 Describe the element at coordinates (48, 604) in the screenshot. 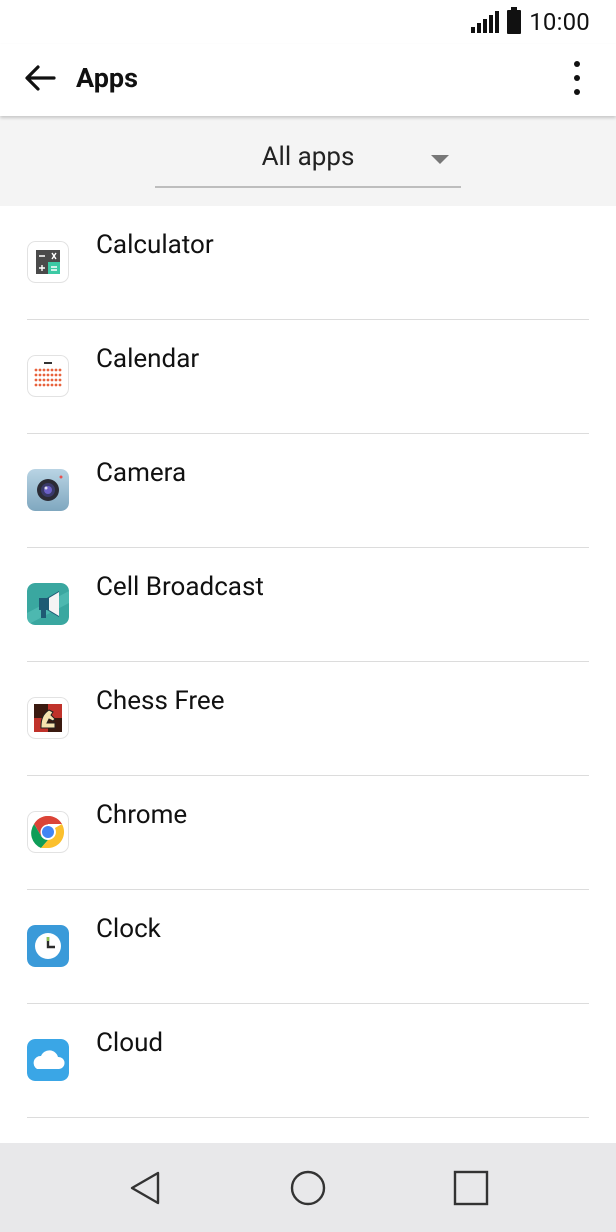

I see `cell-broadcast-icon` at that location.